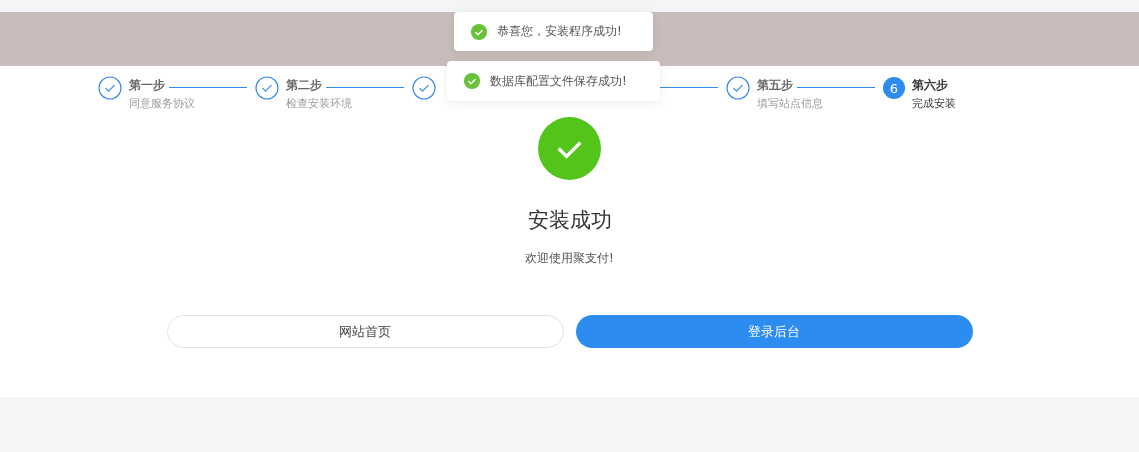 The width and height of the screenshot is (1139, 452). Describe the element at coordinates (569, 220) in the screenshot. I see `result-title: 安装成功` at that location.